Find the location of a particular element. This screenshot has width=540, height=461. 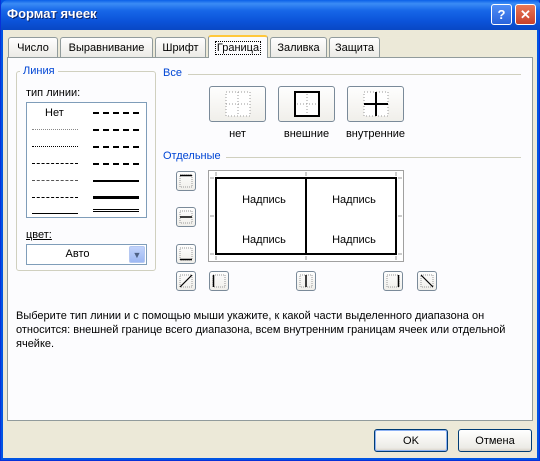

diagonal-down-icon is located at coordinates (427, 281).